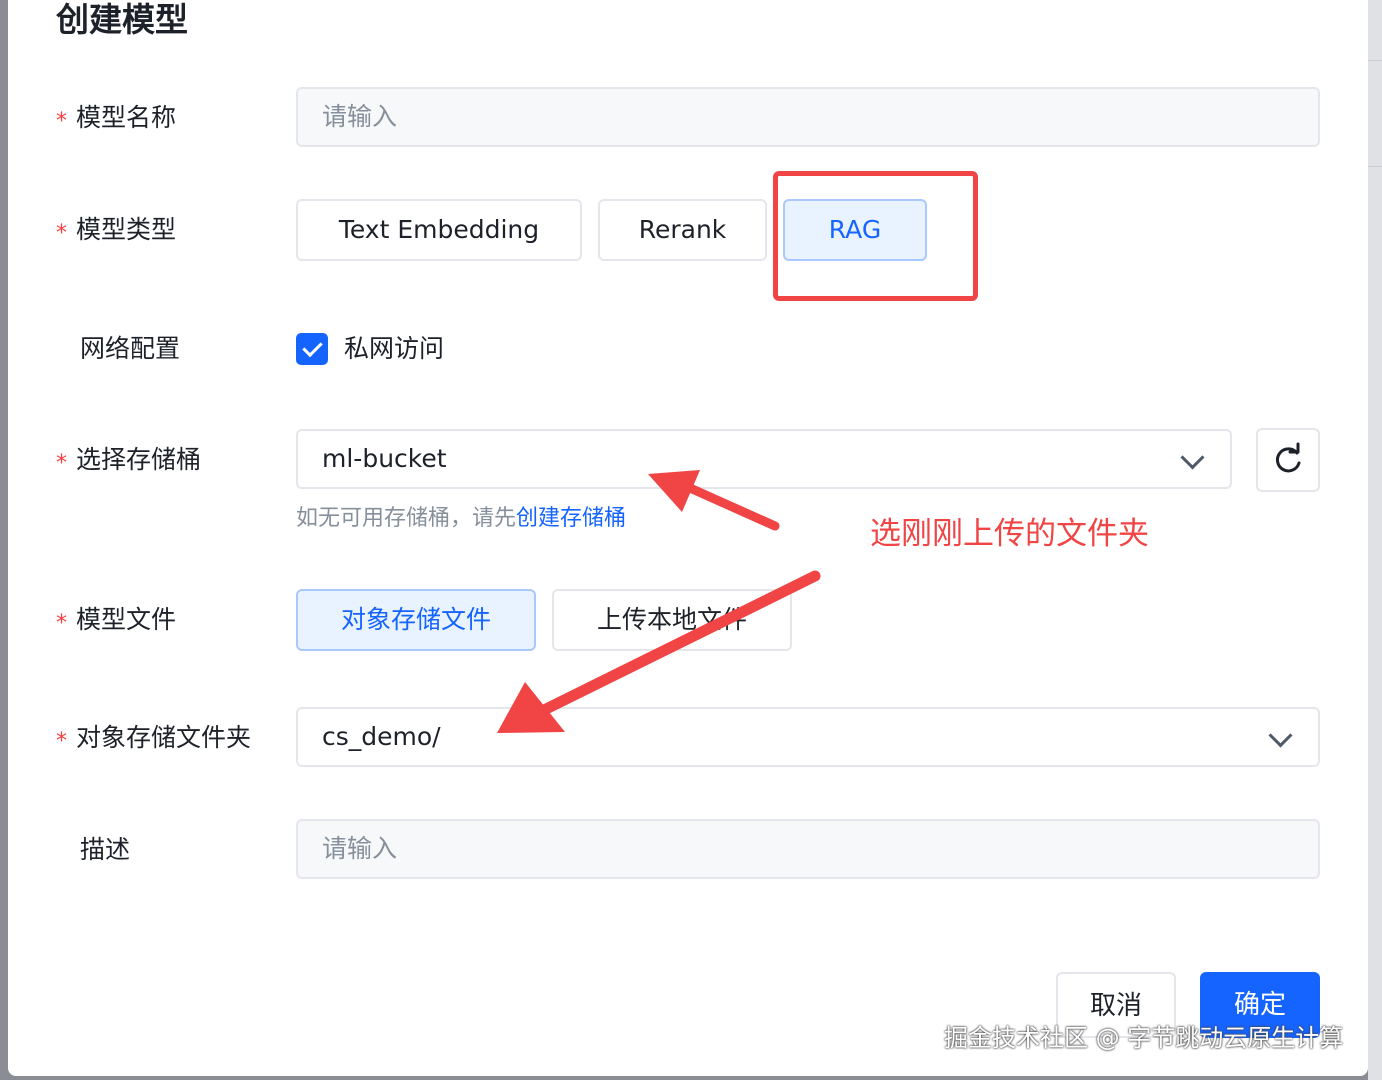  What do you see at coordinates (1009, 534) in the screenshot?
I see `annotation-text: 选刚刚上传的文件夹` at bounding box center [1009, 534].